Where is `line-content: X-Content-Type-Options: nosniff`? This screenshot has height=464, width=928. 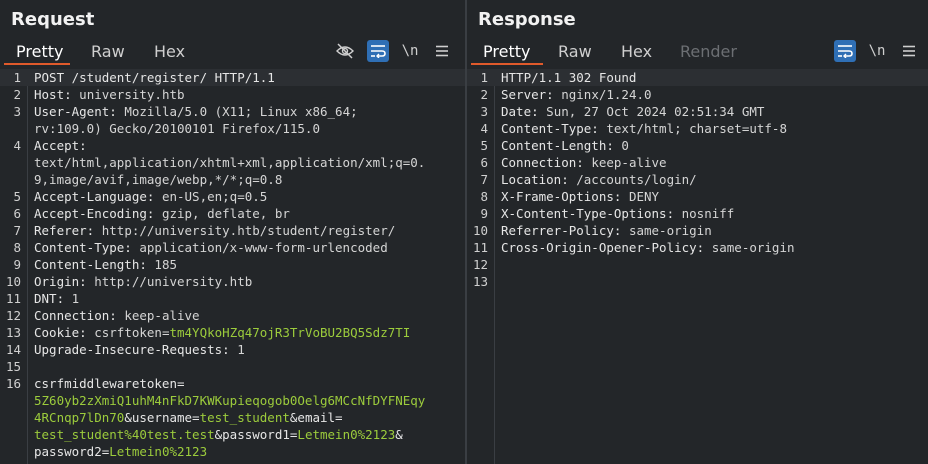 line-content: X-Content-Type-Options: nosniff is located at coordinates (617, 213).